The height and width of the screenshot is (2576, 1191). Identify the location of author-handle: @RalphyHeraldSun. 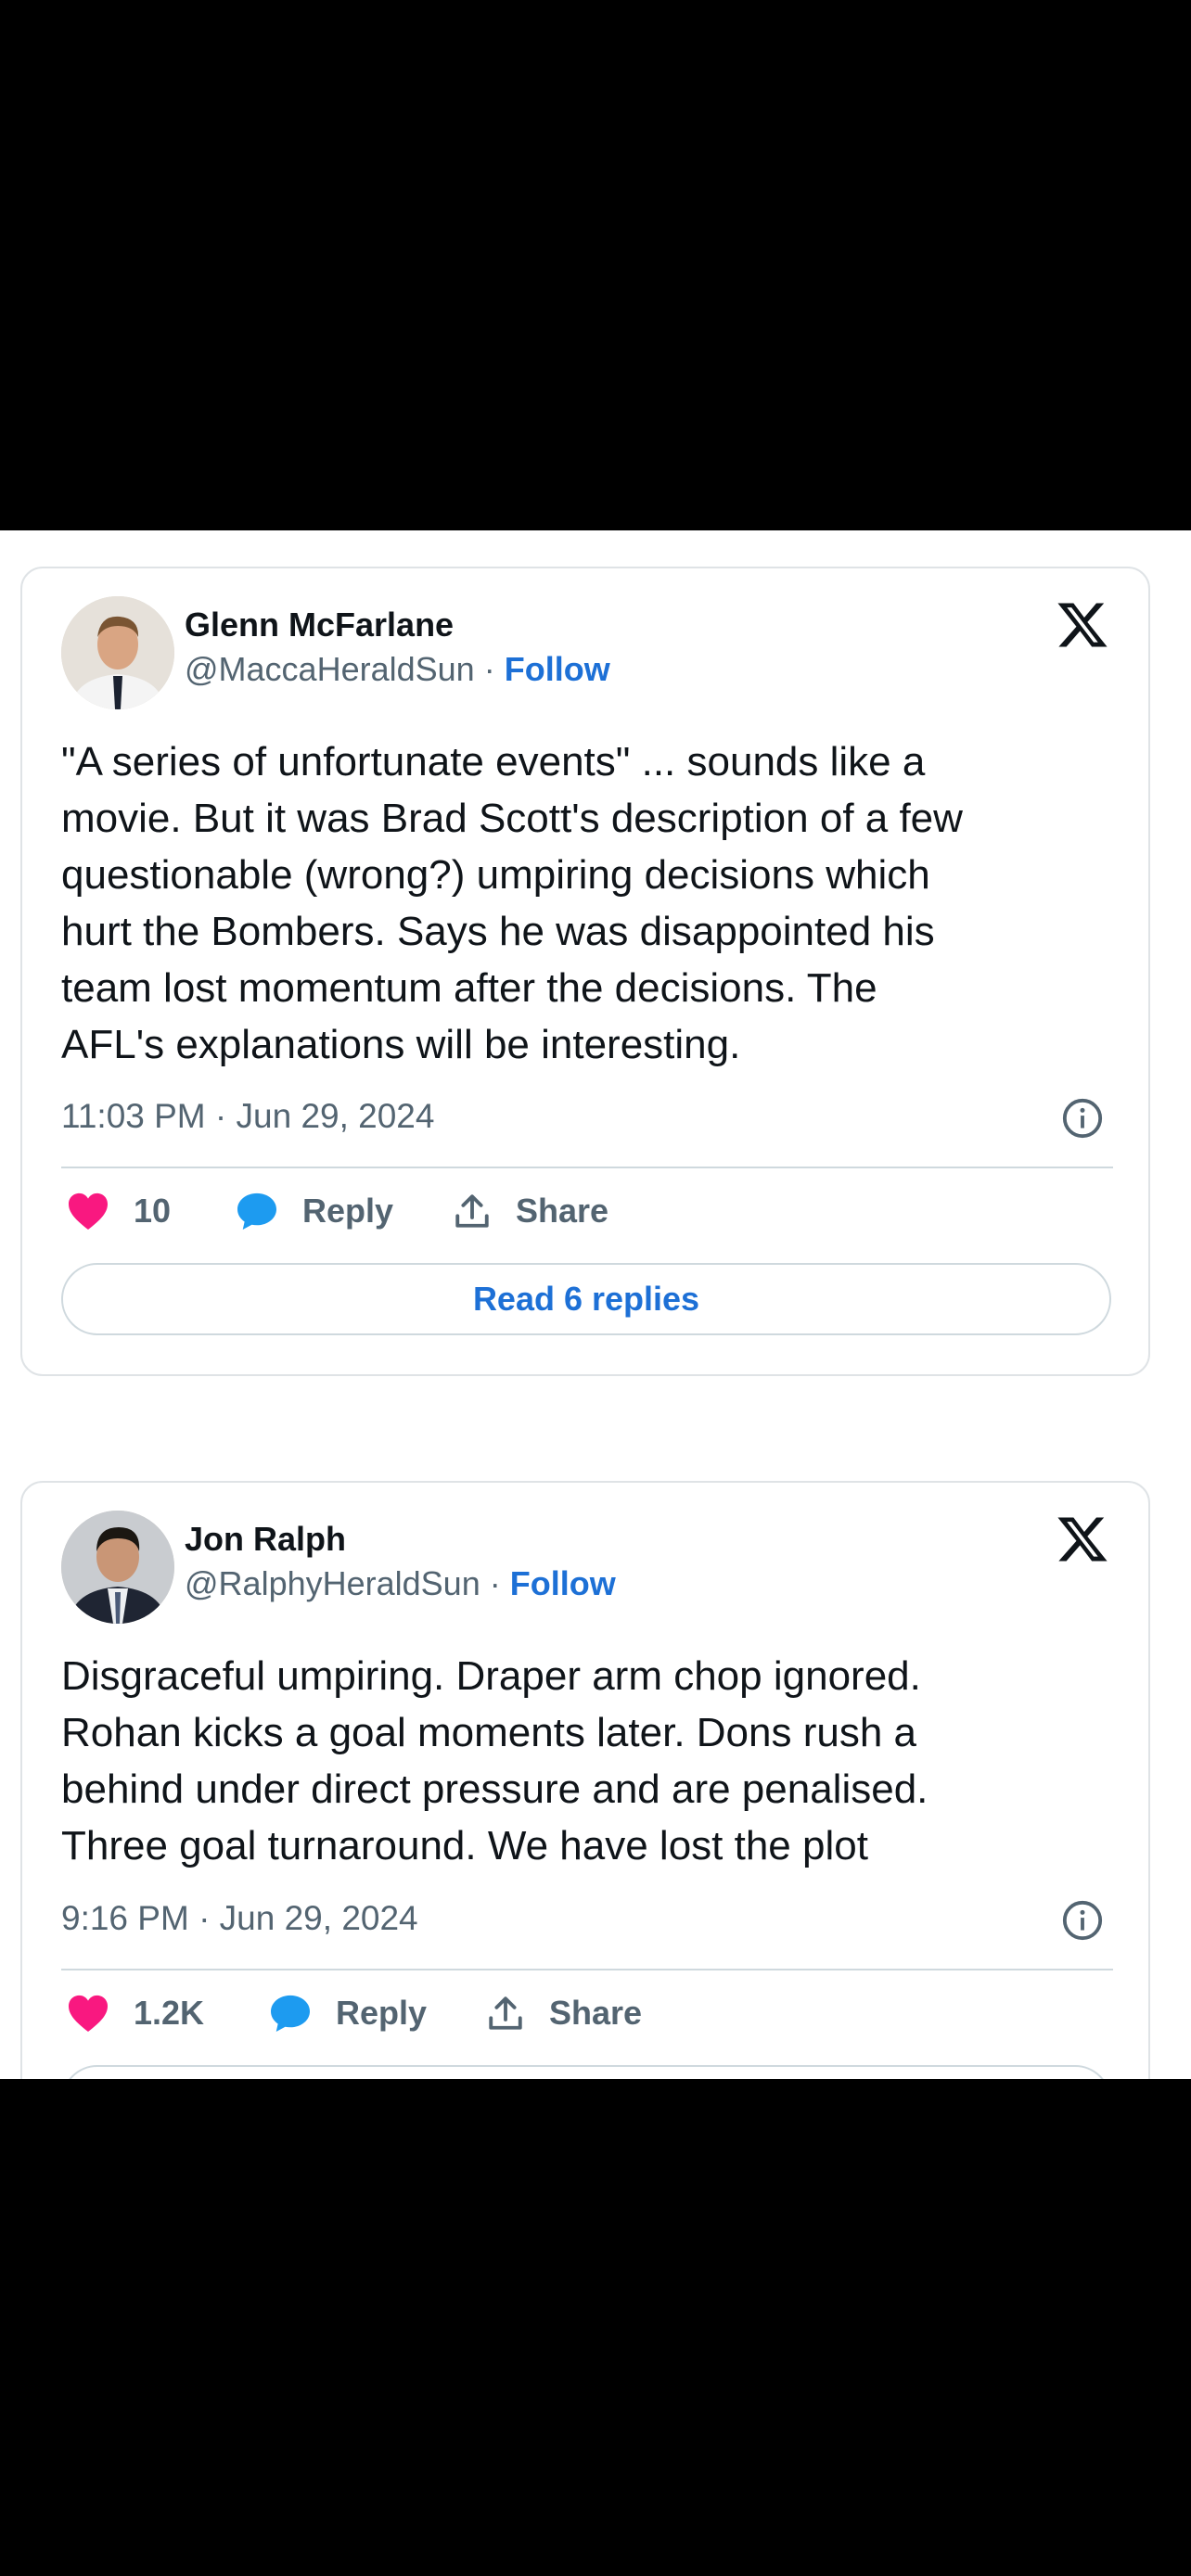
(332, 1583).